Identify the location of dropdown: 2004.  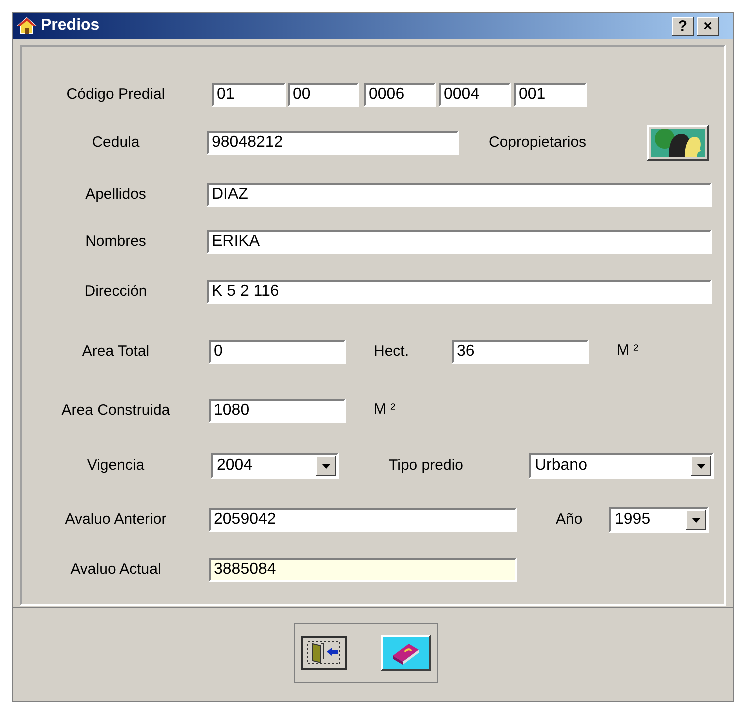
(275, 466).